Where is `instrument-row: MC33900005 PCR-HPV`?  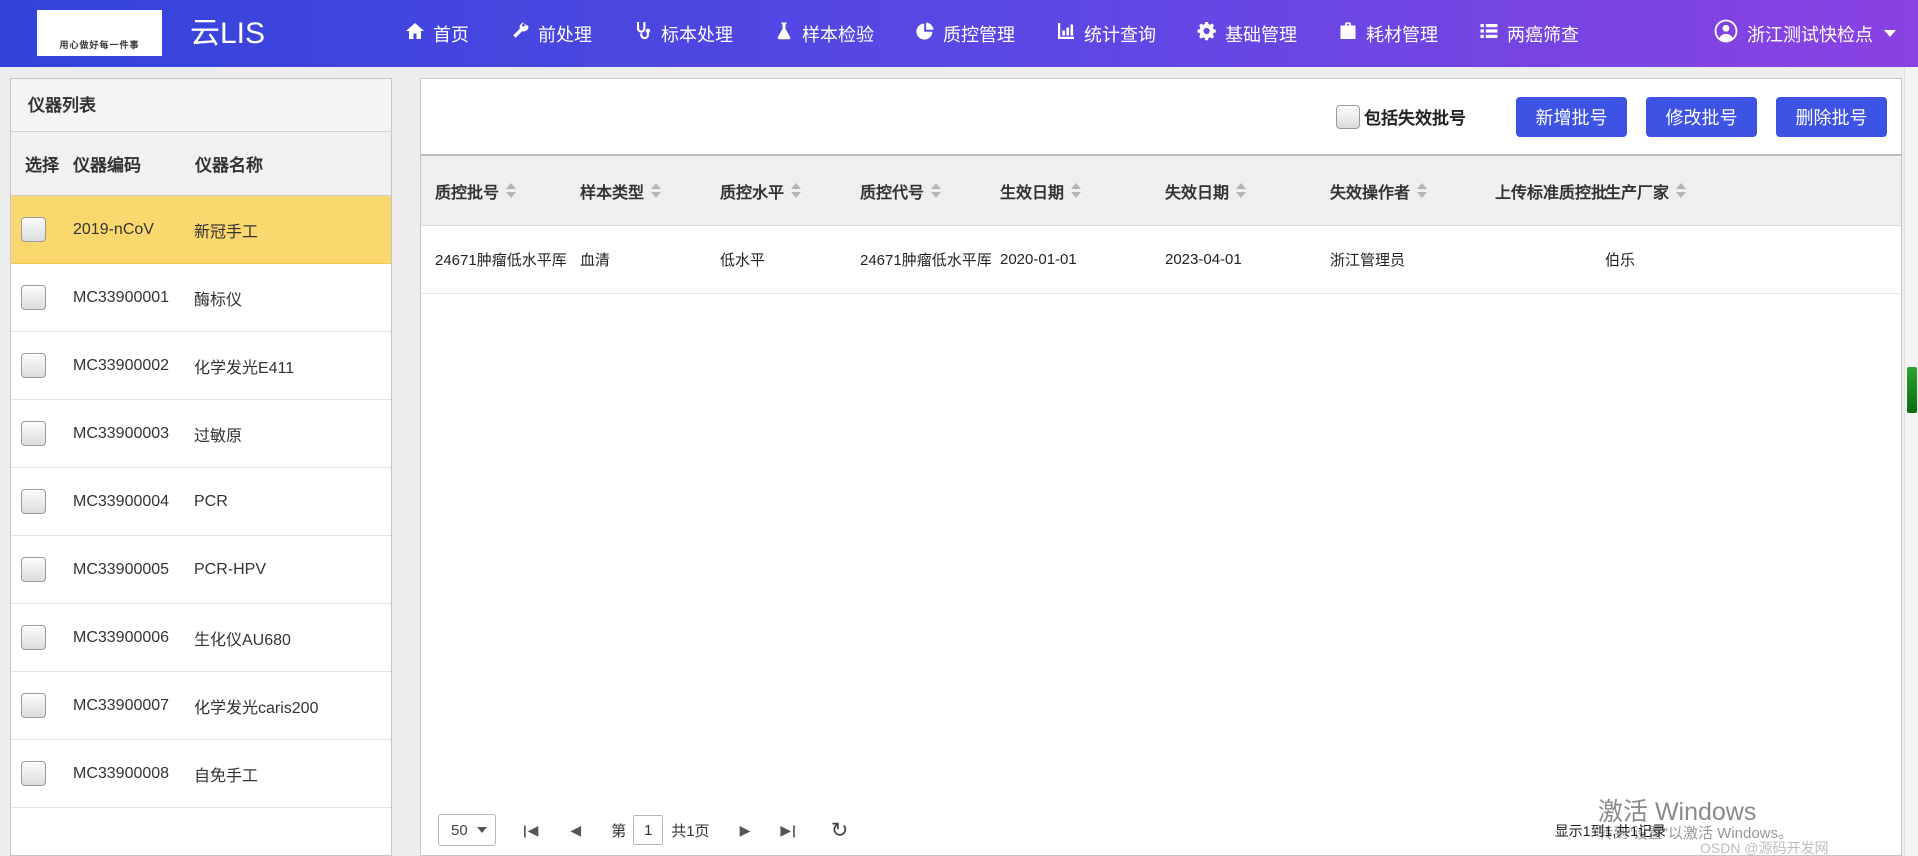
instrument-row: MC33900005 PCR-HPV is located at coordinates (201, 570).